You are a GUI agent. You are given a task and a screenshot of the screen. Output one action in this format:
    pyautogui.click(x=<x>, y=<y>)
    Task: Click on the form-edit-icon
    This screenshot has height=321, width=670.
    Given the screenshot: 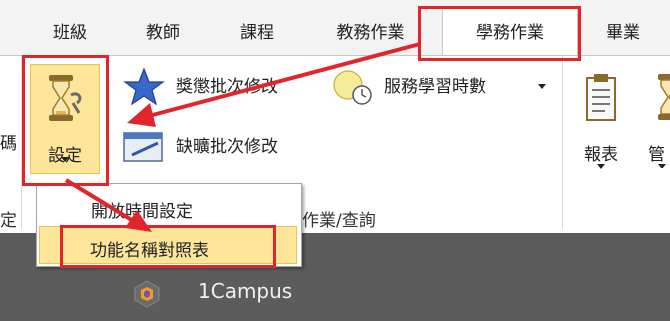 What is the action you would take?
    pyautogui.click(x=143, y=147)
    